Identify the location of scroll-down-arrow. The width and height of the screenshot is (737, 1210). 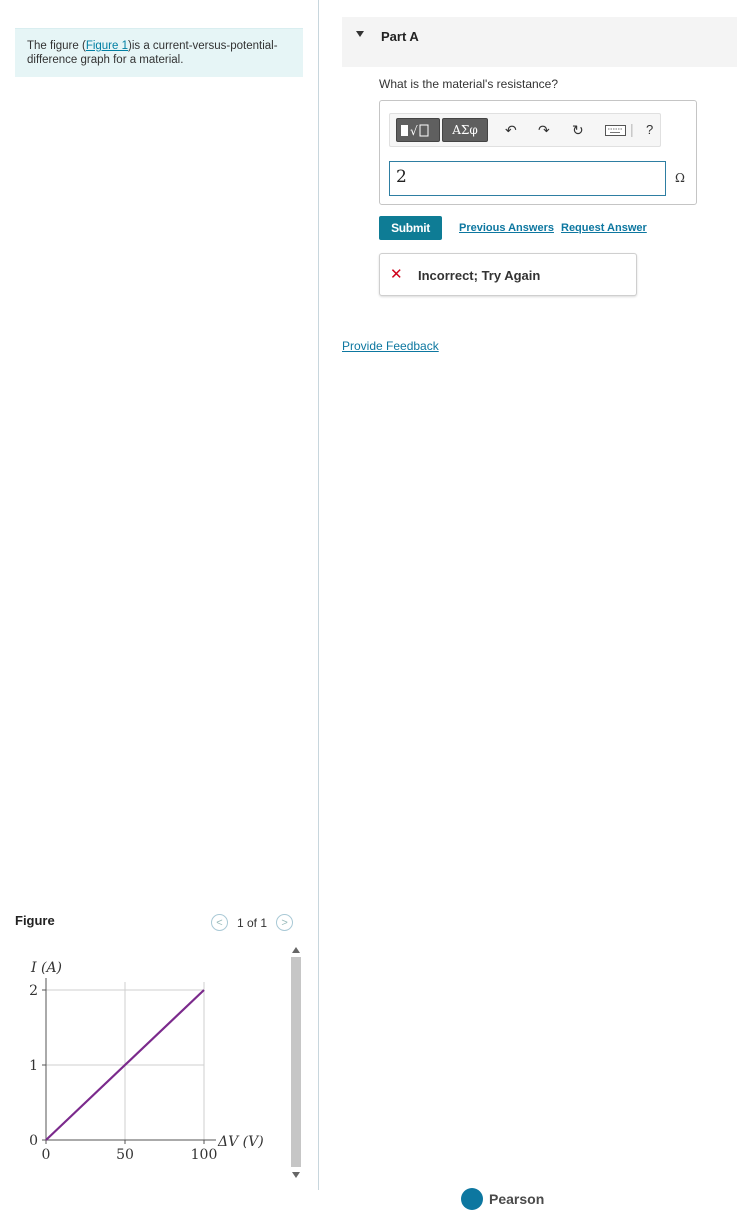
(296, 1175).